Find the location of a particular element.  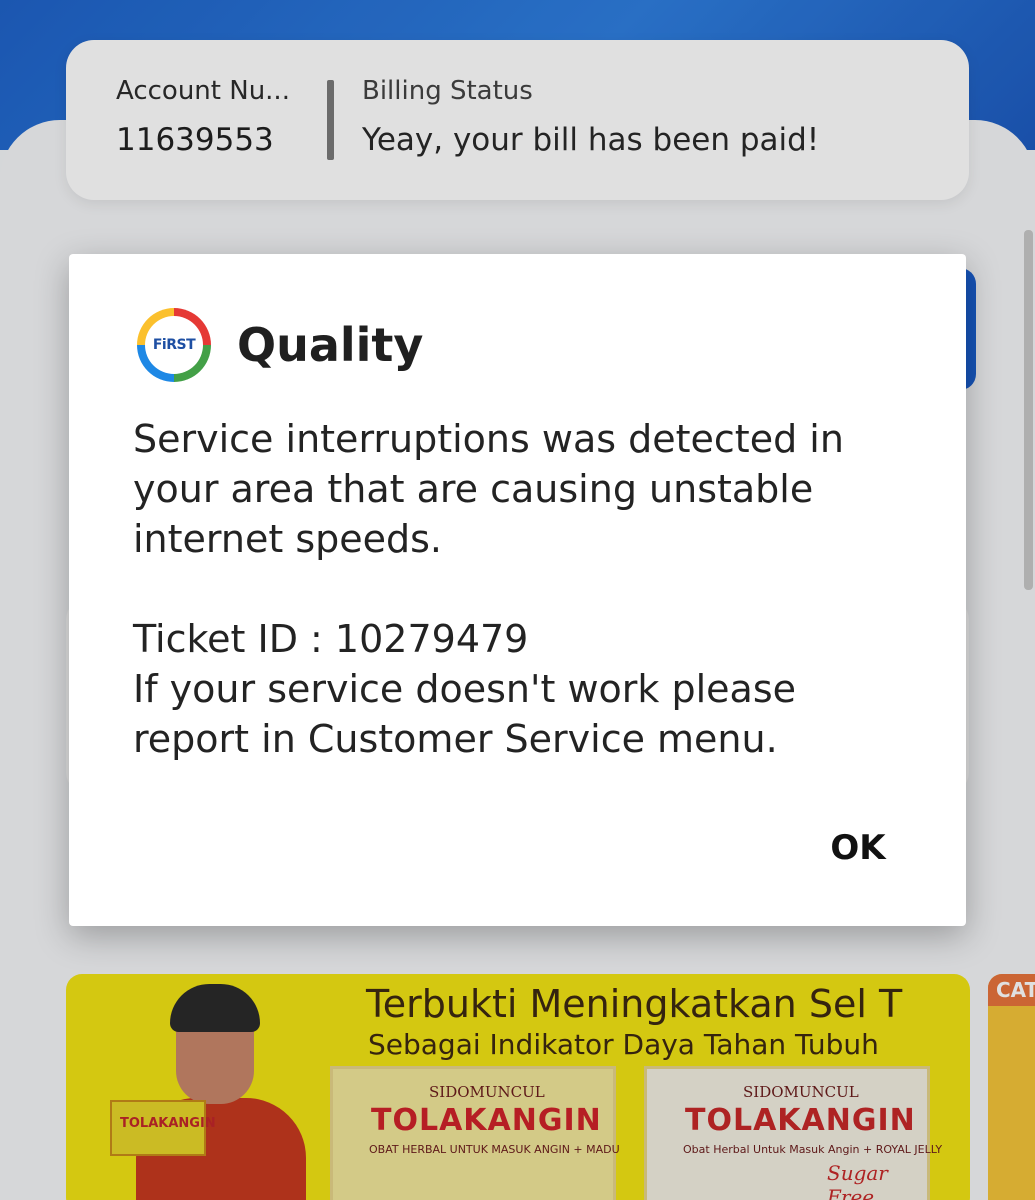

dialog-title: Quality is located at coordinates (330, 345).